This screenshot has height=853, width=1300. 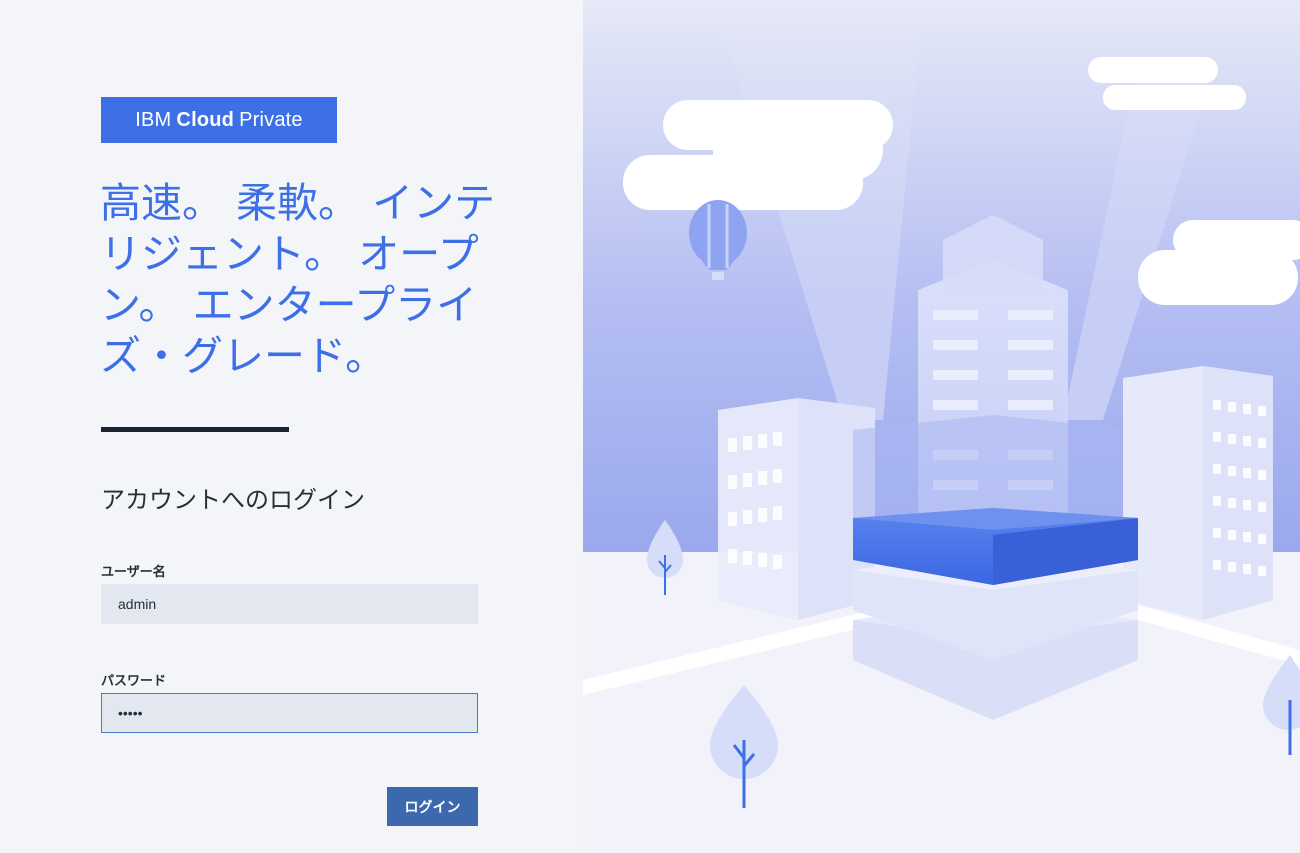 I want to click on divider, so click(x=195, y=429).